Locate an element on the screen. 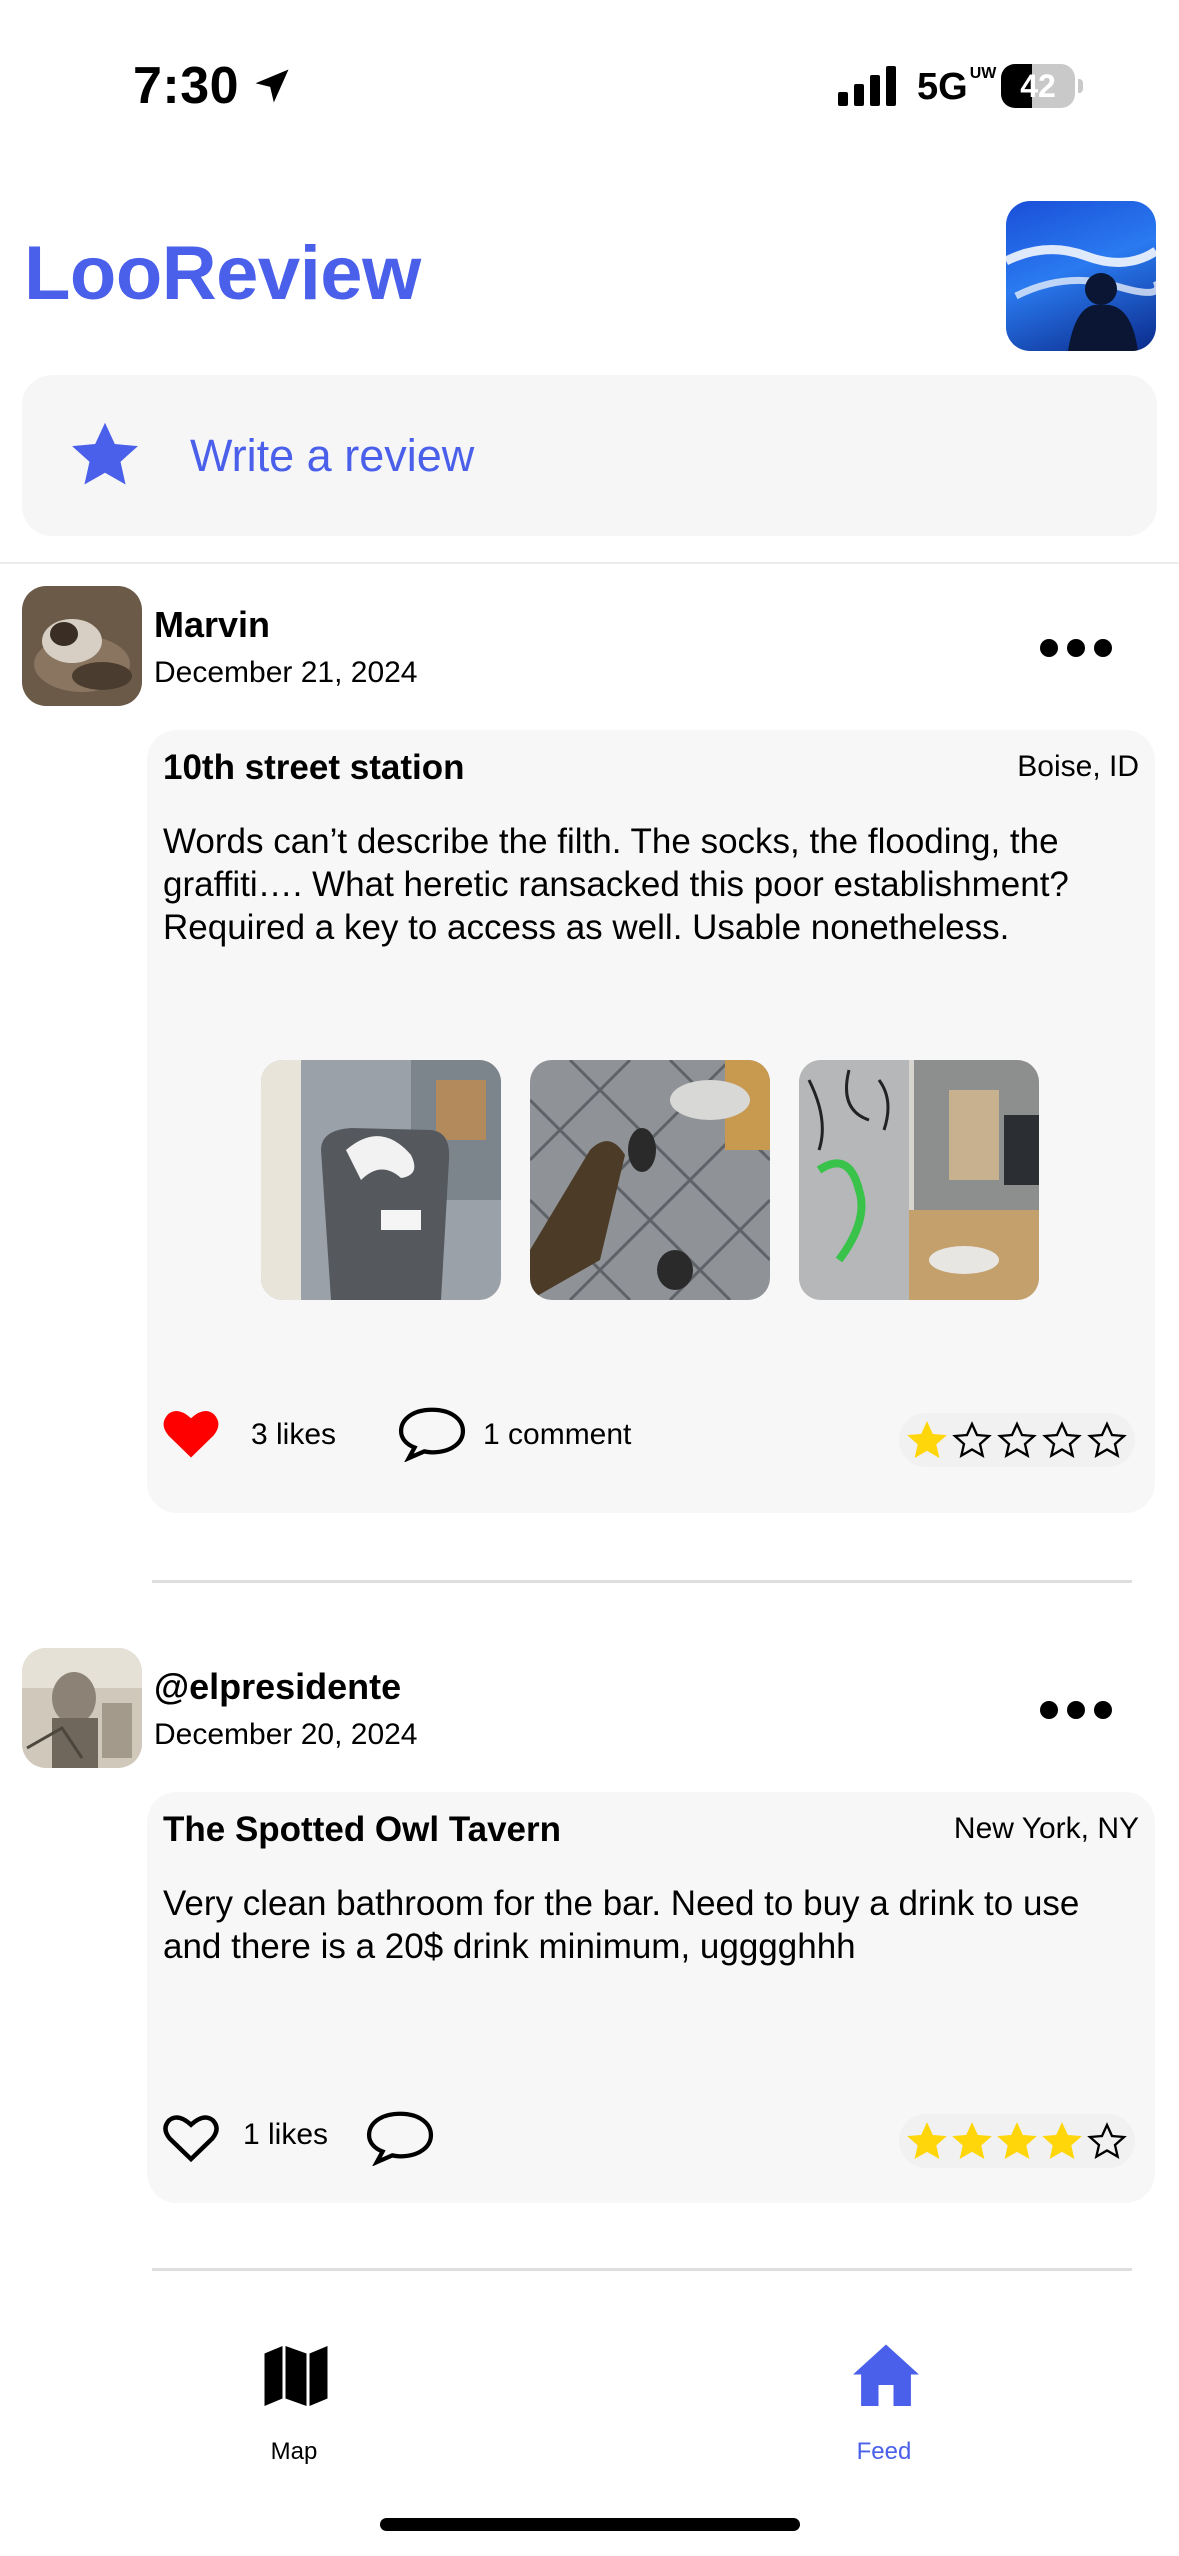 The image size is (1179, 2556). post-date: December 20, 2024 is located at coordinates (286, 1734).